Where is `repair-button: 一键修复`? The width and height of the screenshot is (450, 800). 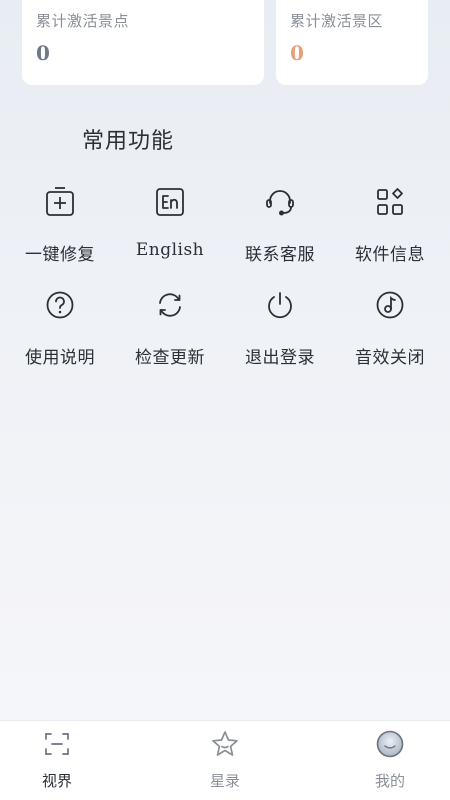
repair-button: 一键修复 is located at coordinates (60, 230).